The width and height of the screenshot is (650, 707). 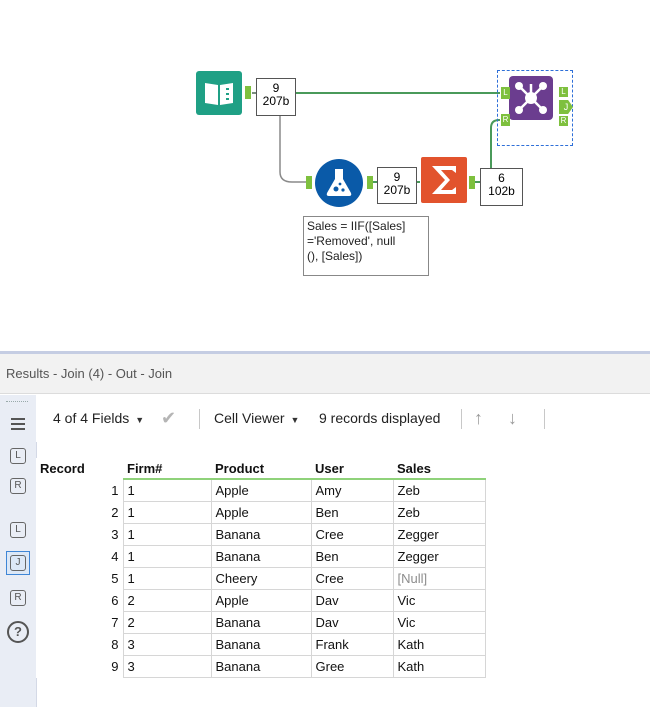 I want to click on table-row: 6 2 Apple Dav Vic, so click(x=261, y=600).